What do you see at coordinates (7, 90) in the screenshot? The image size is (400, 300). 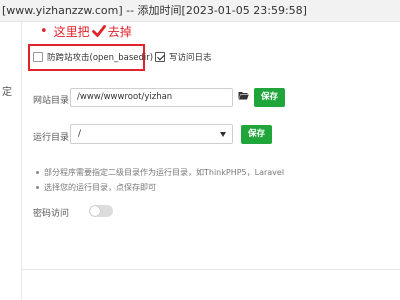 I see `nav-item-partial-label: 定` at bounding box center [7, 90].